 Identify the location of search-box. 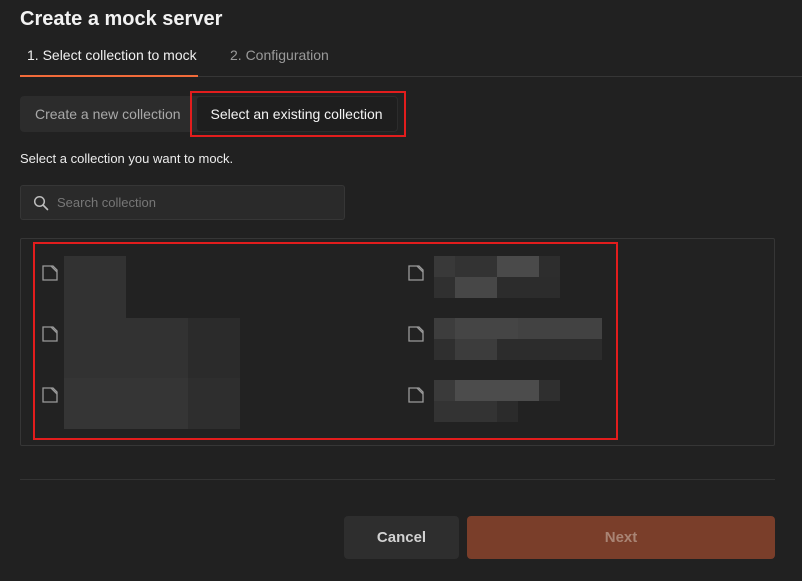
(182, 202).